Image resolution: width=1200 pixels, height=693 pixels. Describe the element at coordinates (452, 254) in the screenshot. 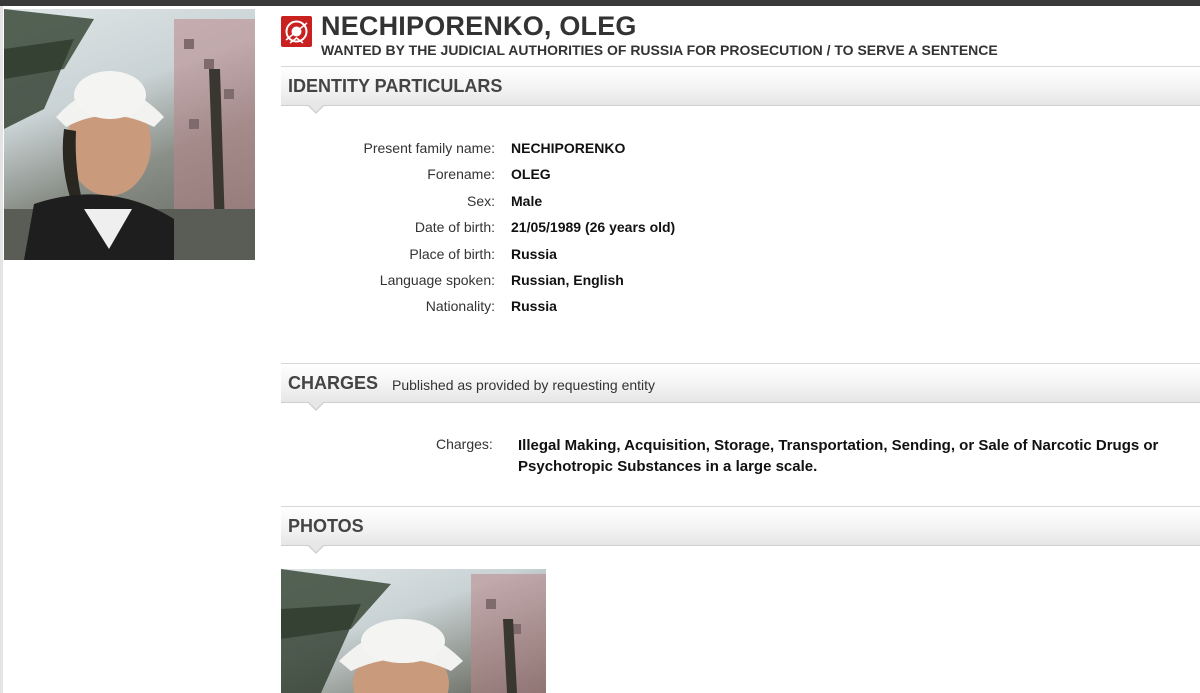

I see `field-label: Place of birth:` at that location.